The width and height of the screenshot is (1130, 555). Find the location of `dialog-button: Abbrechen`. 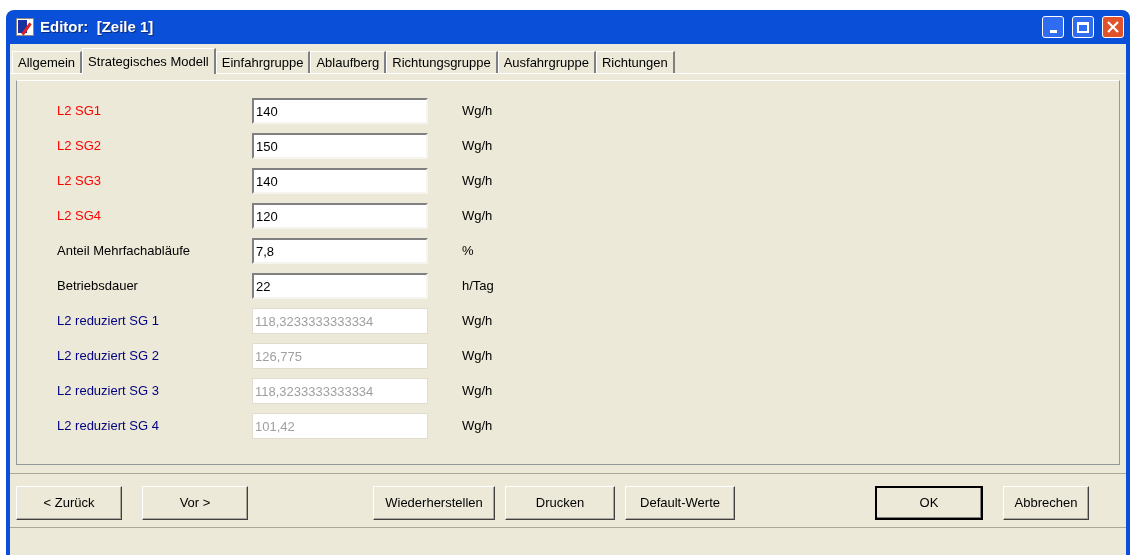

dialog-button: Abbrechen is located at coordinates (1046, 502).